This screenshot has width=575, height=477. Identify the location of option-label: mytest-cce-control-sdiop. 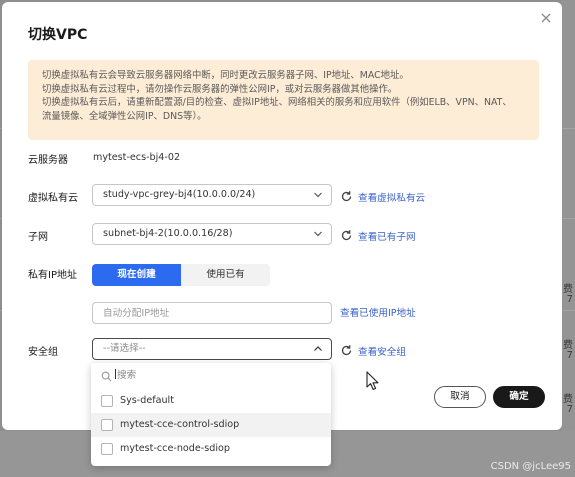
(180, 424).